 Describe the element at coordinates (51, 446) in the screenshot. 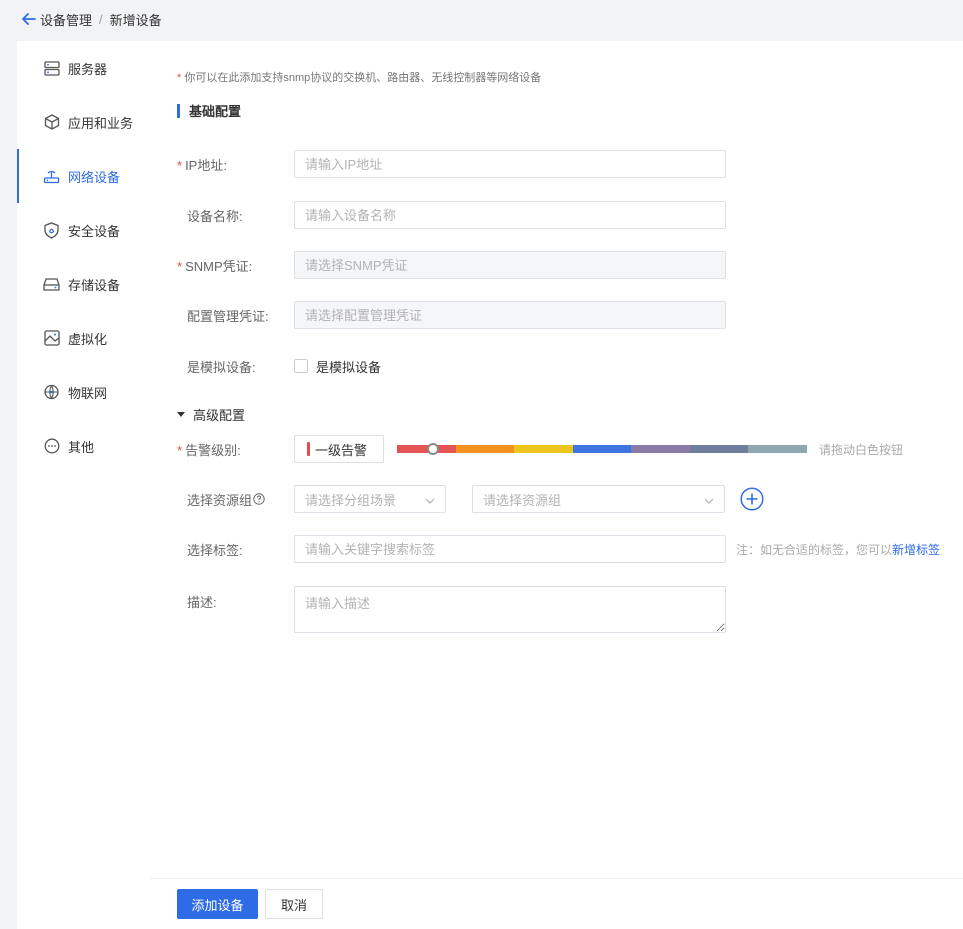

I see `more-icon` at that location.